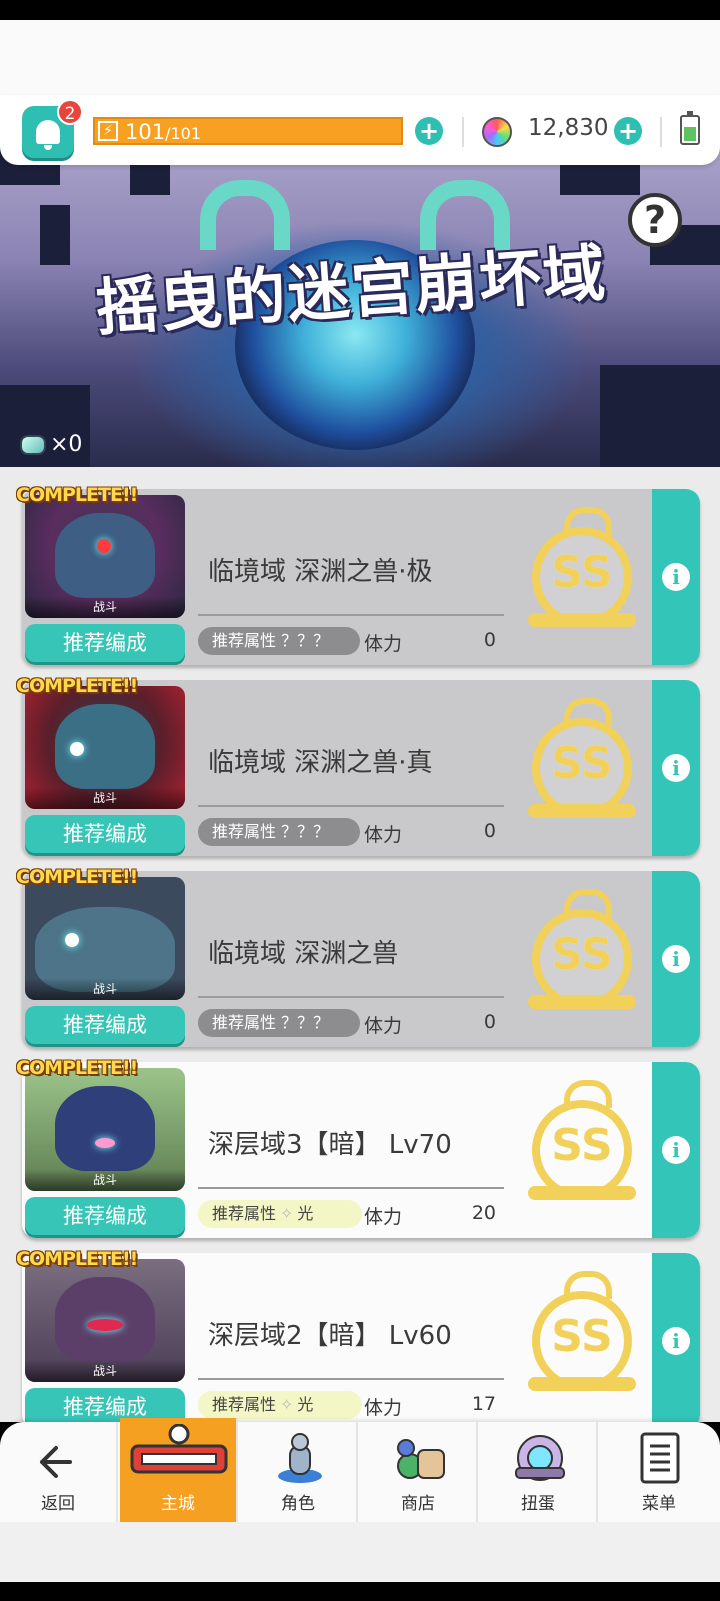  I want to click on top-hud: 2 ⚡ 101/101 + 12,830 +, so click(360, 130).